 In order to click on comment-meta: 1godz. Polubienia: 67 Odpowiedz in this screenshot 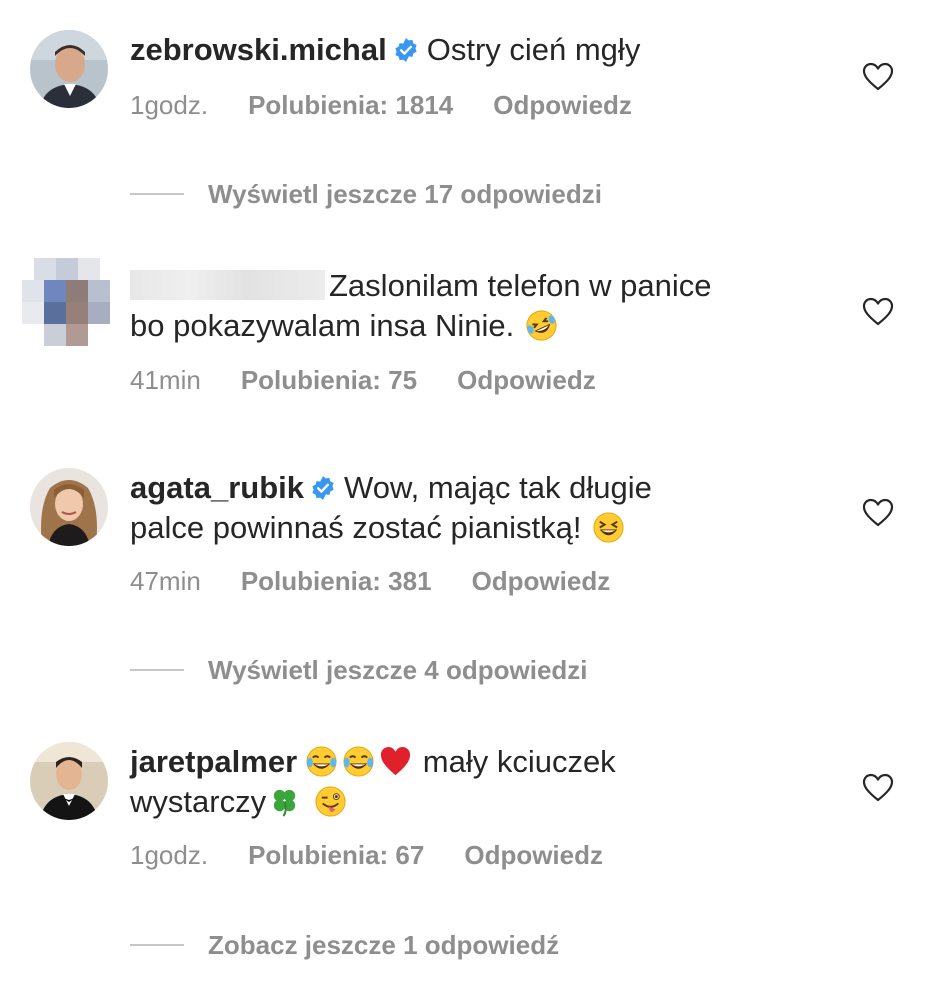, I will do `click(386, 855)`.